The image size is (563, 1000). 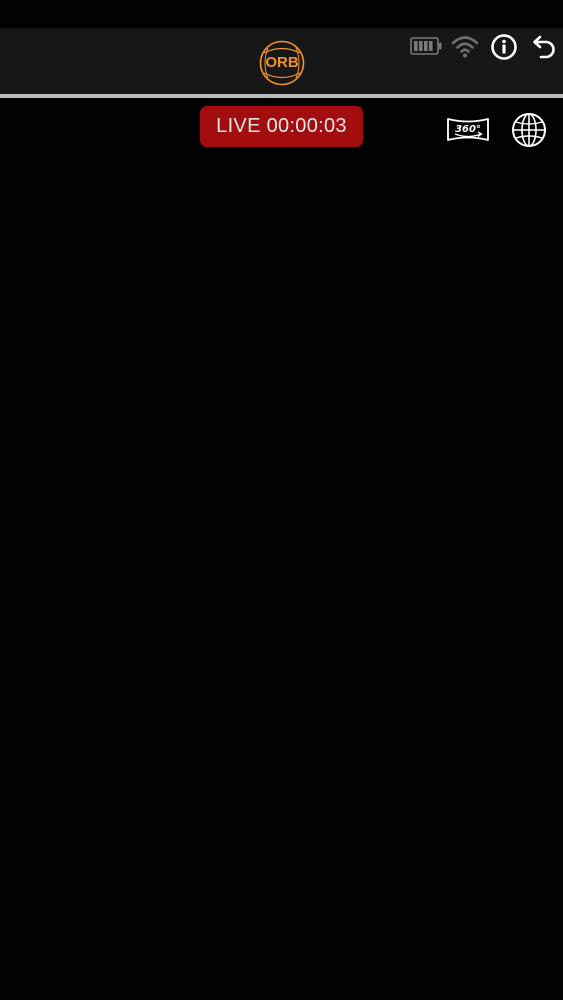 I want to click on globe-view-button, so click(x=529, y=132).